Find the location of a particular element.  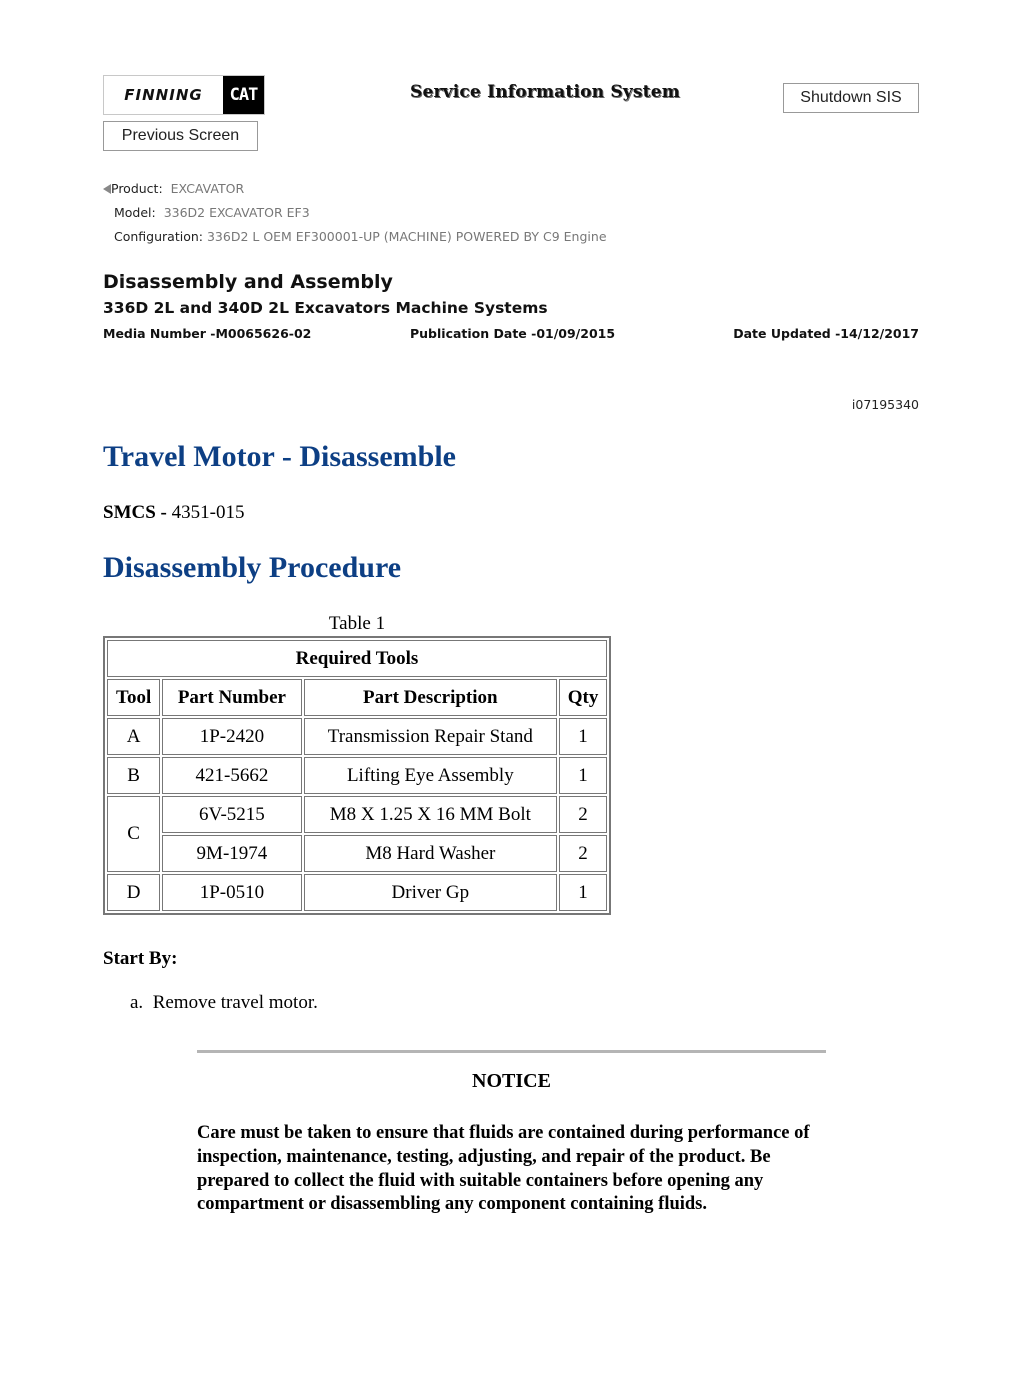

previous-screen-button: Previous Screen is located at coordinates (180, 136).